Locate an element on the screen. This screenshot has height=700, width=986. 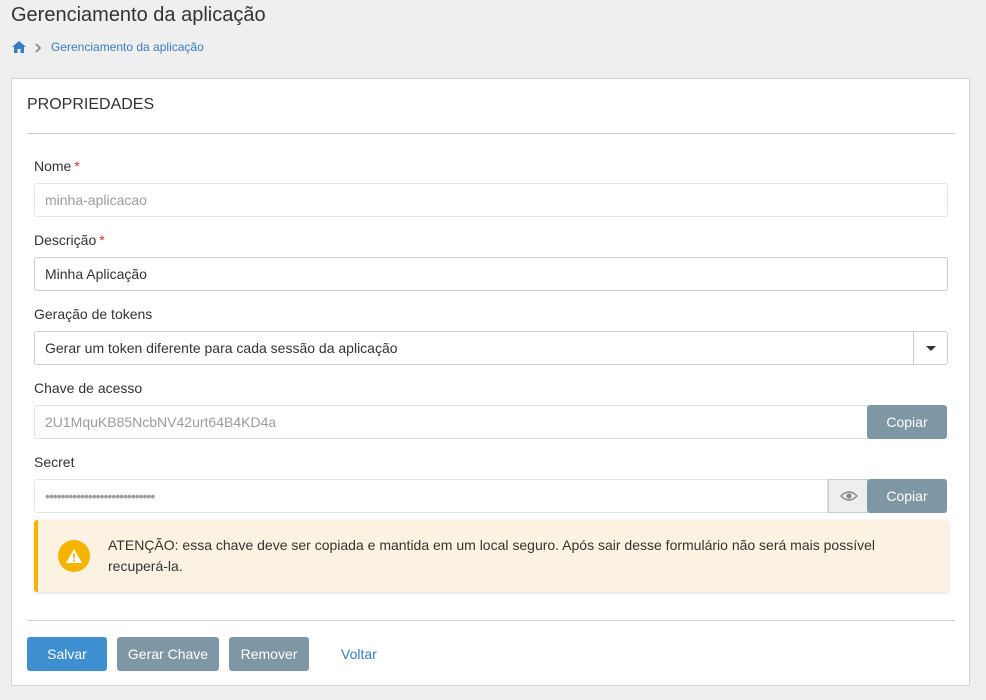
breadcrumb: Gerenciamento da aplicação is located at coordinates (108, 47).